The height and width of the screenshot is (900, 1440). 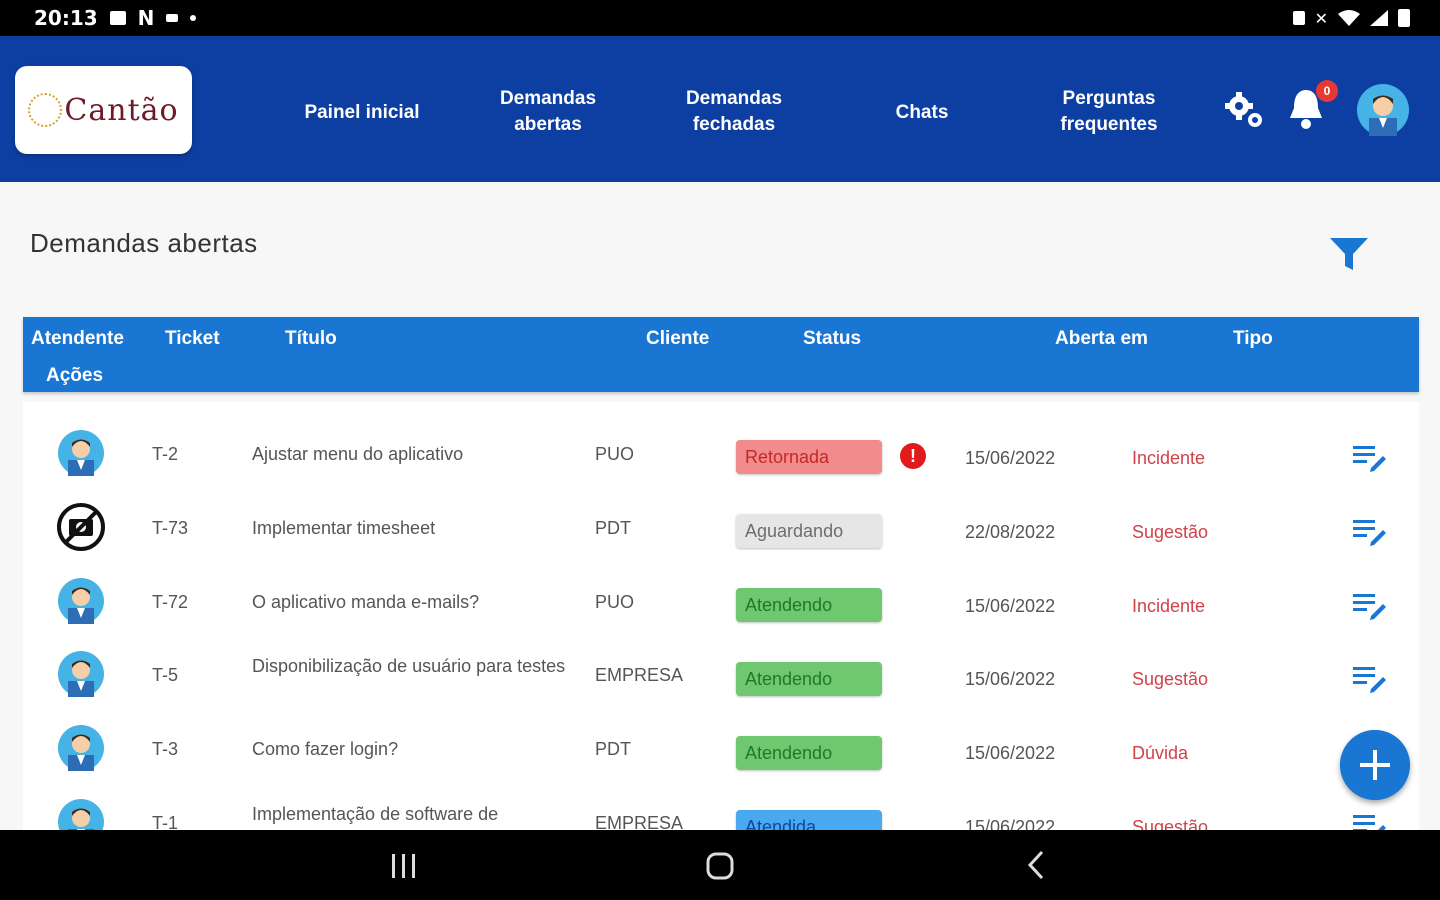 I want to click on back-icon, so click(x=1036, y=865).